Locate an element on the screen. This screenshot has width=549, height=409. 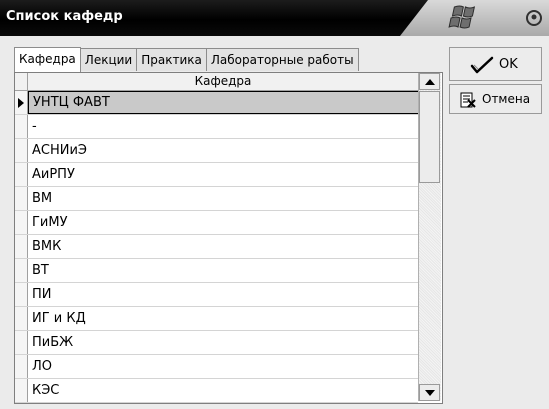
table-row: УНТЦ ФАВТ is located at coordinates (217, 103).